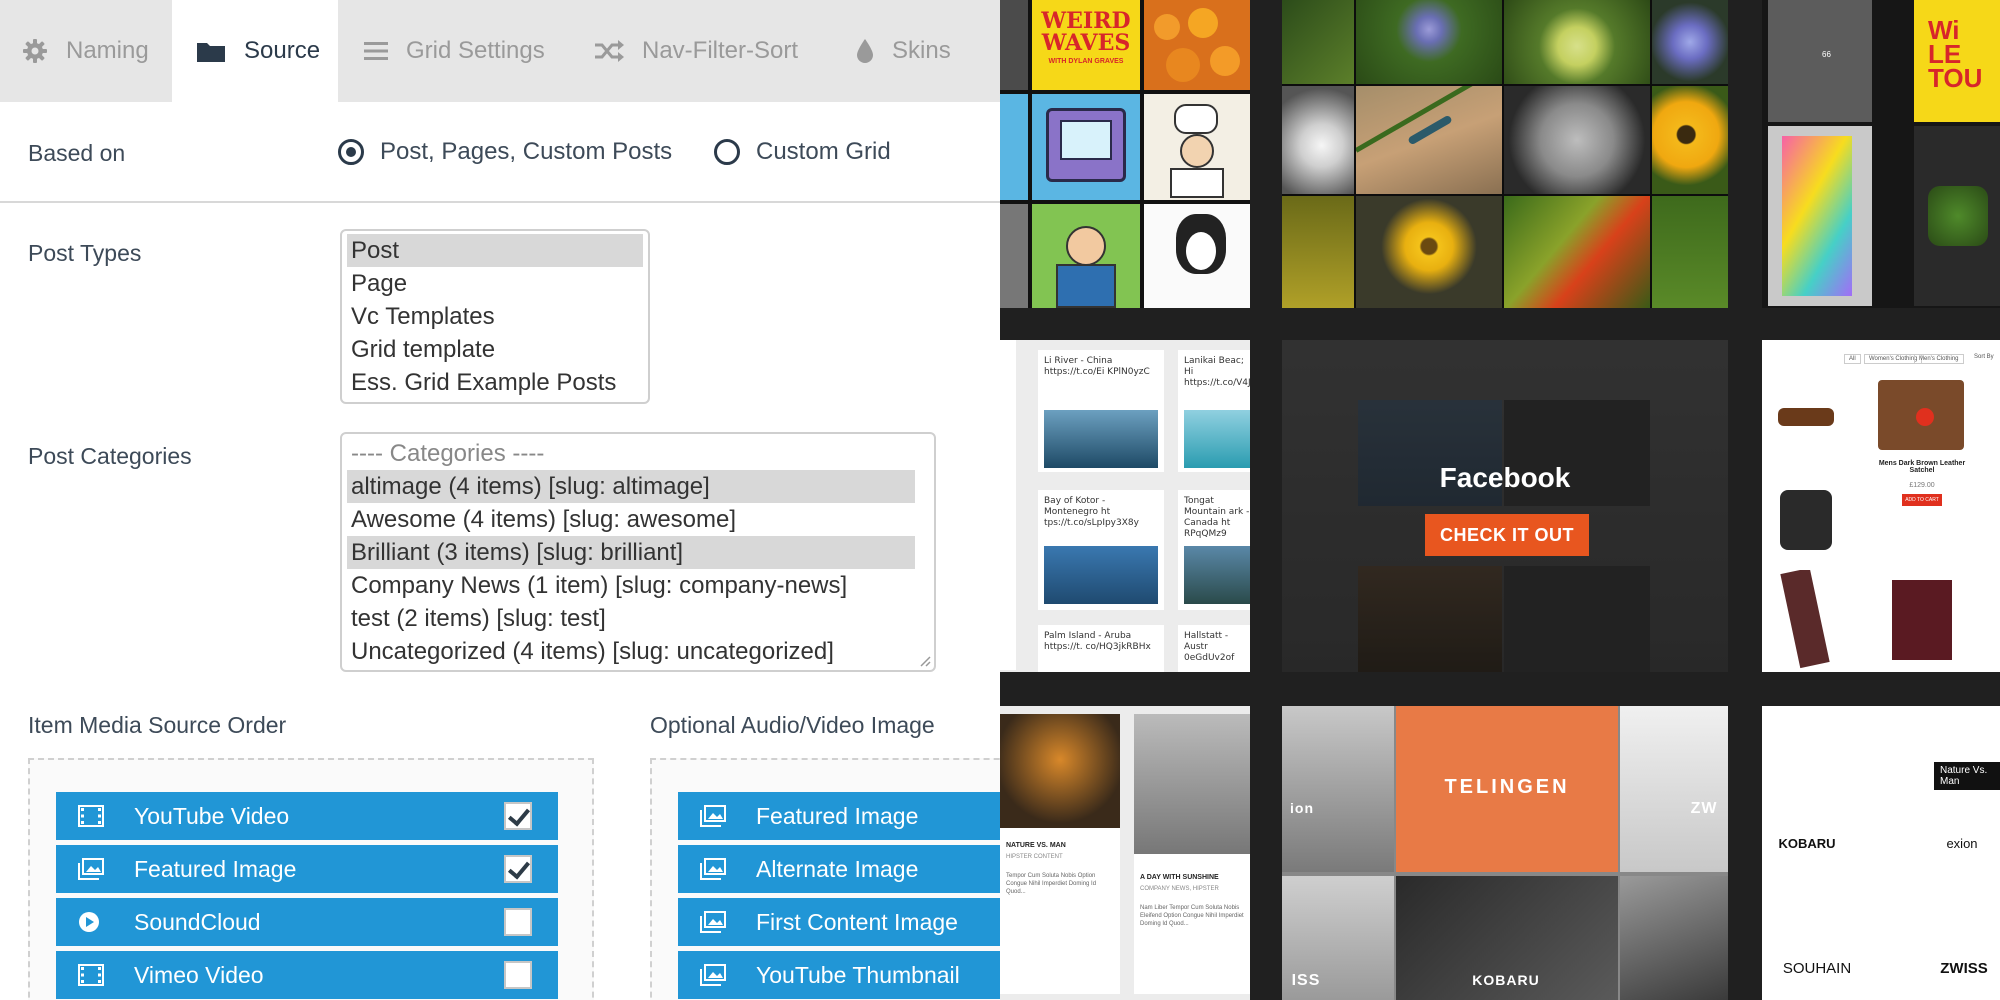 Image resolution: width=2000 pixels, height=1000 pixels. I want to click on tab-skins: Skins, so click(921, 51).